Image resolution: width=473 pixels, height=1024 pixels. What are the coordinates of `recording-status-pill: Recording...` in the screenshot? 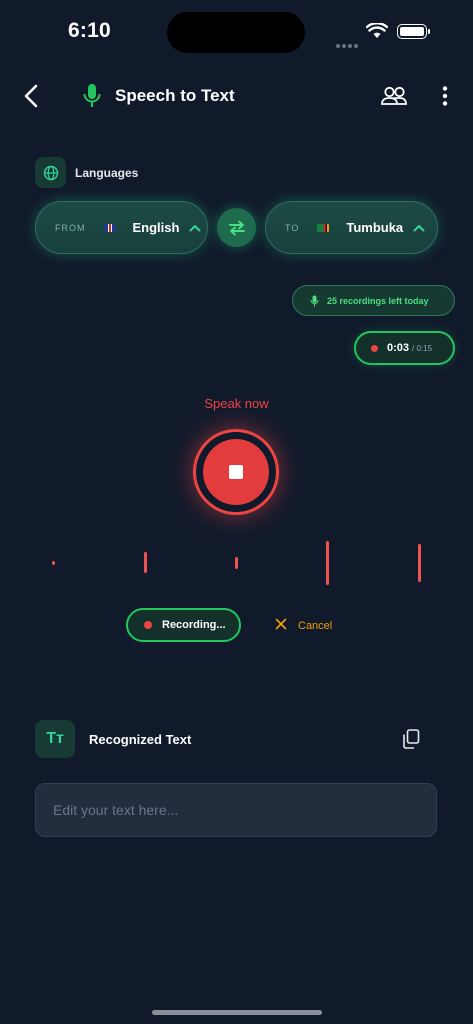 It's located at (183, 625).